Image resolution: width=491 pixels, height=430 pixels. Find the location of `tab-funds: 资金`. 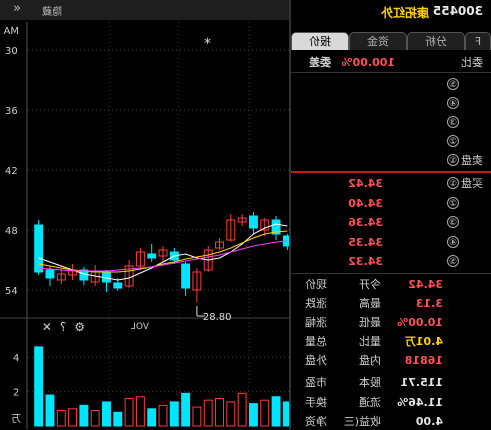

tab-funds: 资金 is located at coordinates (378, 41).